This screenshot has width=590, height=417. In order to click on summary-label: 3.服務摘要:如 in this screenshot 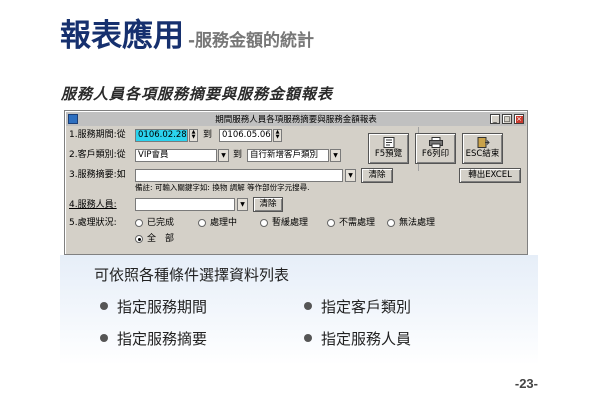, I will do `click(97, 175)`.